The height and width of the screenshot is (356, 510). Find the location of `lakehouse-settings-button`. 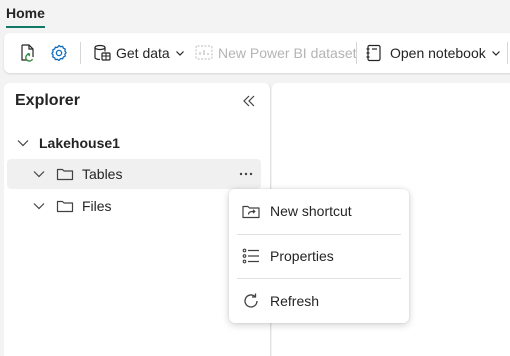

lakehouse-settings-button is located at coordinates (27, 53).